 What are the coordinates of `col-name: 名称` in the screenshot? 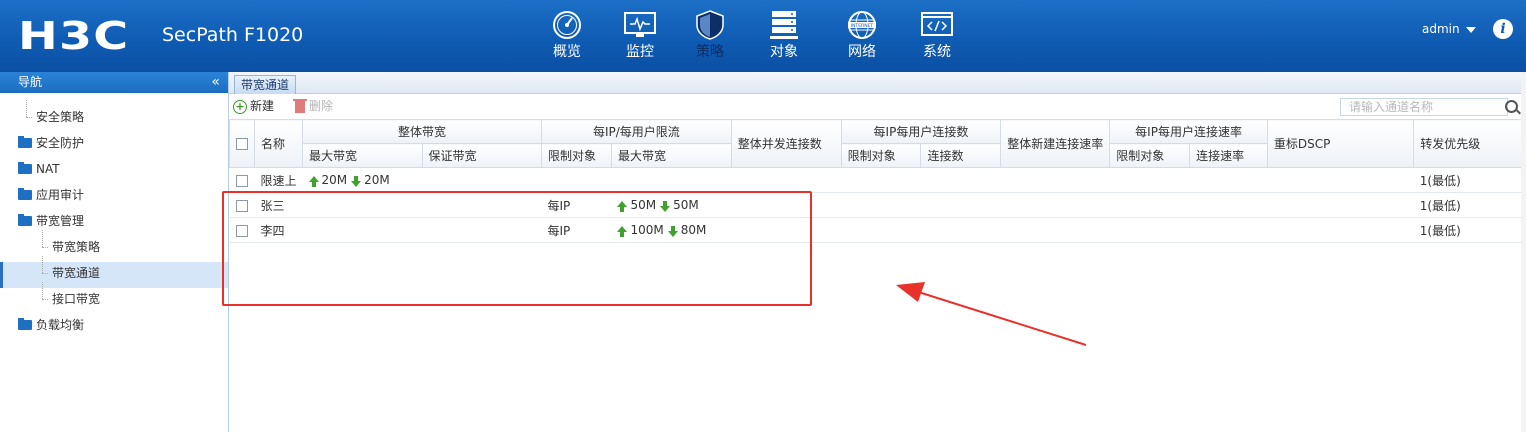 It's located at (278, 143).